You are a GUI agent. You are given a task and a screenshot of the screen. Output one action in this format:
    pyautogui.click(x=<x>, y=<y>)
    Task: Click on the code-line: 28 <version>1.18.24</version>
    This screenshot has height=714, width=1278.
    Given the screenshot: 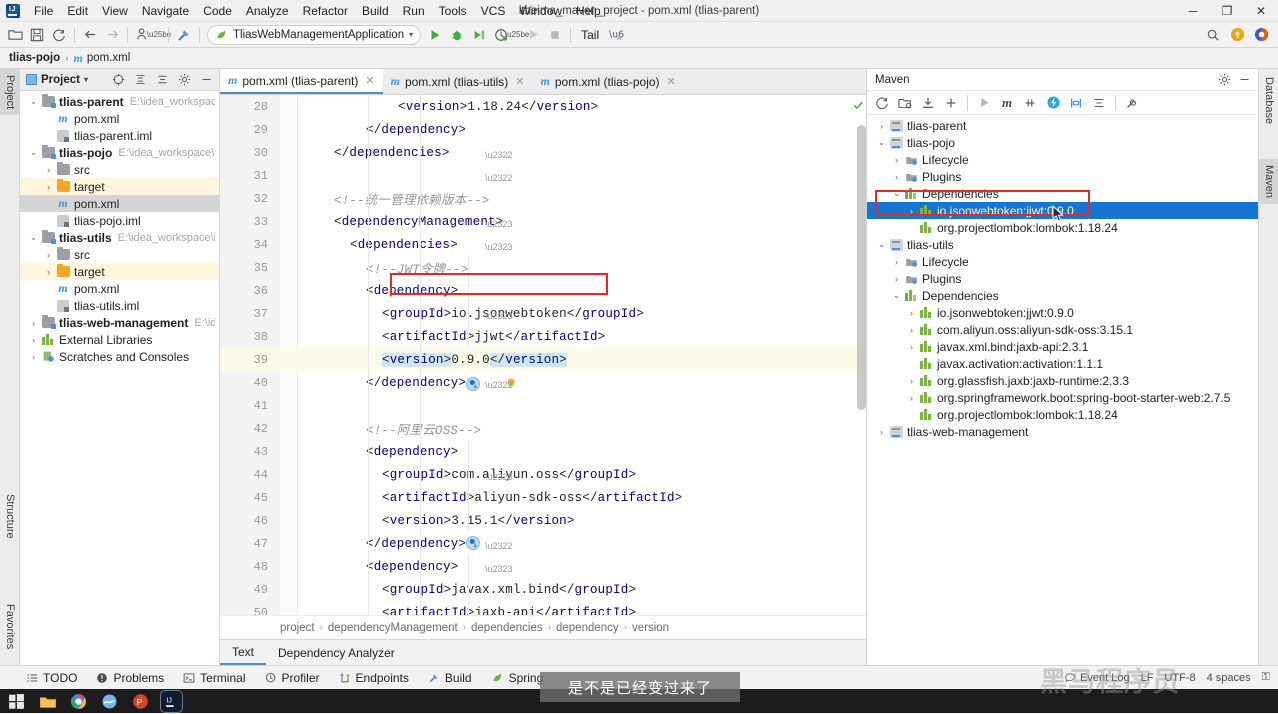 What is the action you would take?
    pyautogui.click(x=543, y=106)
    